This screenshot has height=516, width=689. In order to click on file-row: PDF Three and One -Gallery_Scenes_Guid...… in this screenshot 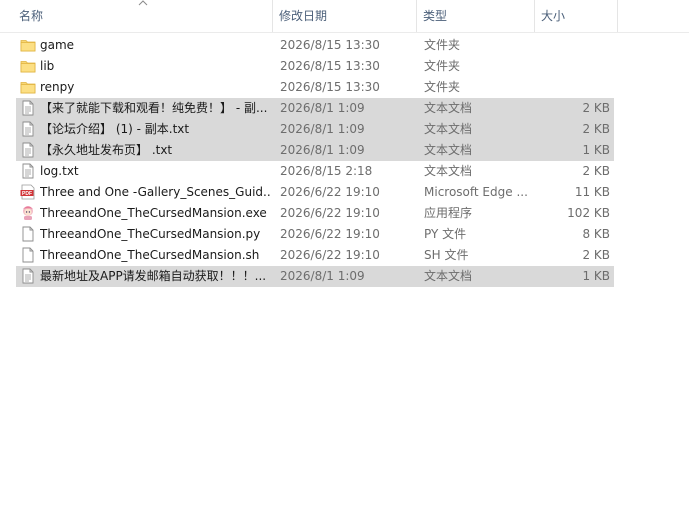, I will do `click(315, 192)`.